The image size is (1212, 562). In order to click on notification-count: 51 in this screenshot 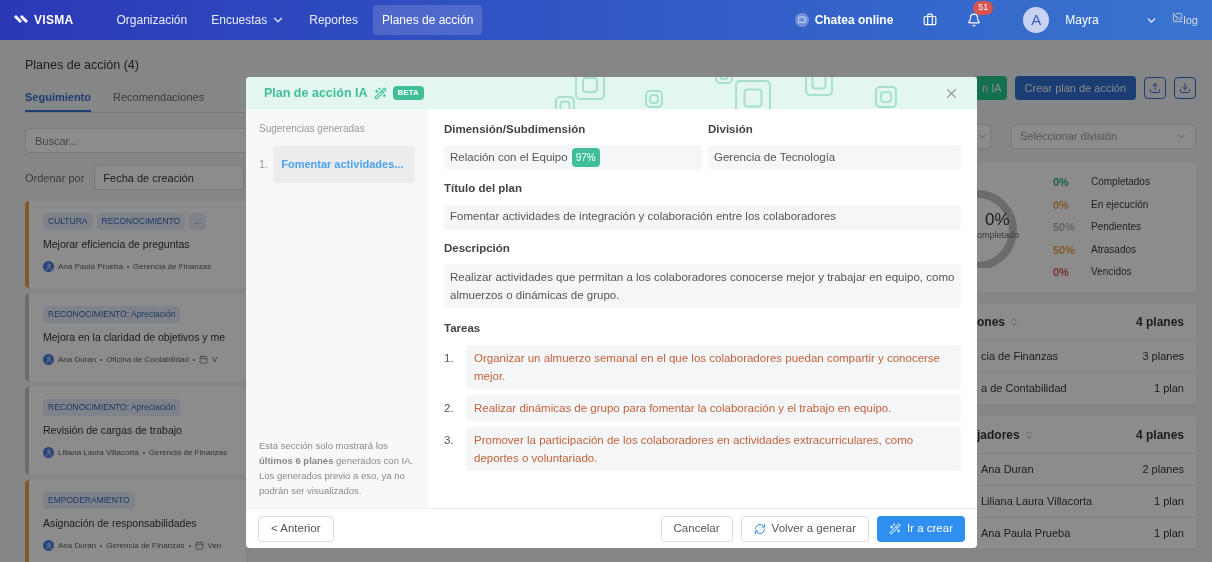, I will do `click(983, 8)`.